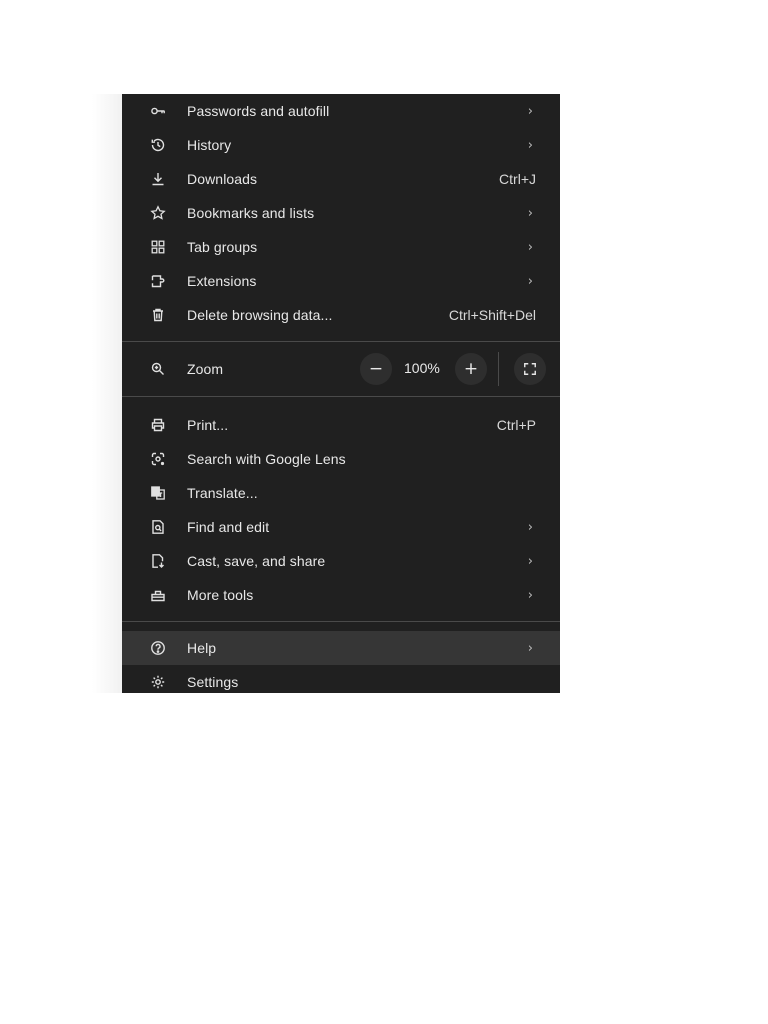 The image size is (768, 1024). What do you see at coordinates (266, 459) in the screenshot?
I see `menu-item-label: Search with Google Lens` at bounding box center [266, 459].